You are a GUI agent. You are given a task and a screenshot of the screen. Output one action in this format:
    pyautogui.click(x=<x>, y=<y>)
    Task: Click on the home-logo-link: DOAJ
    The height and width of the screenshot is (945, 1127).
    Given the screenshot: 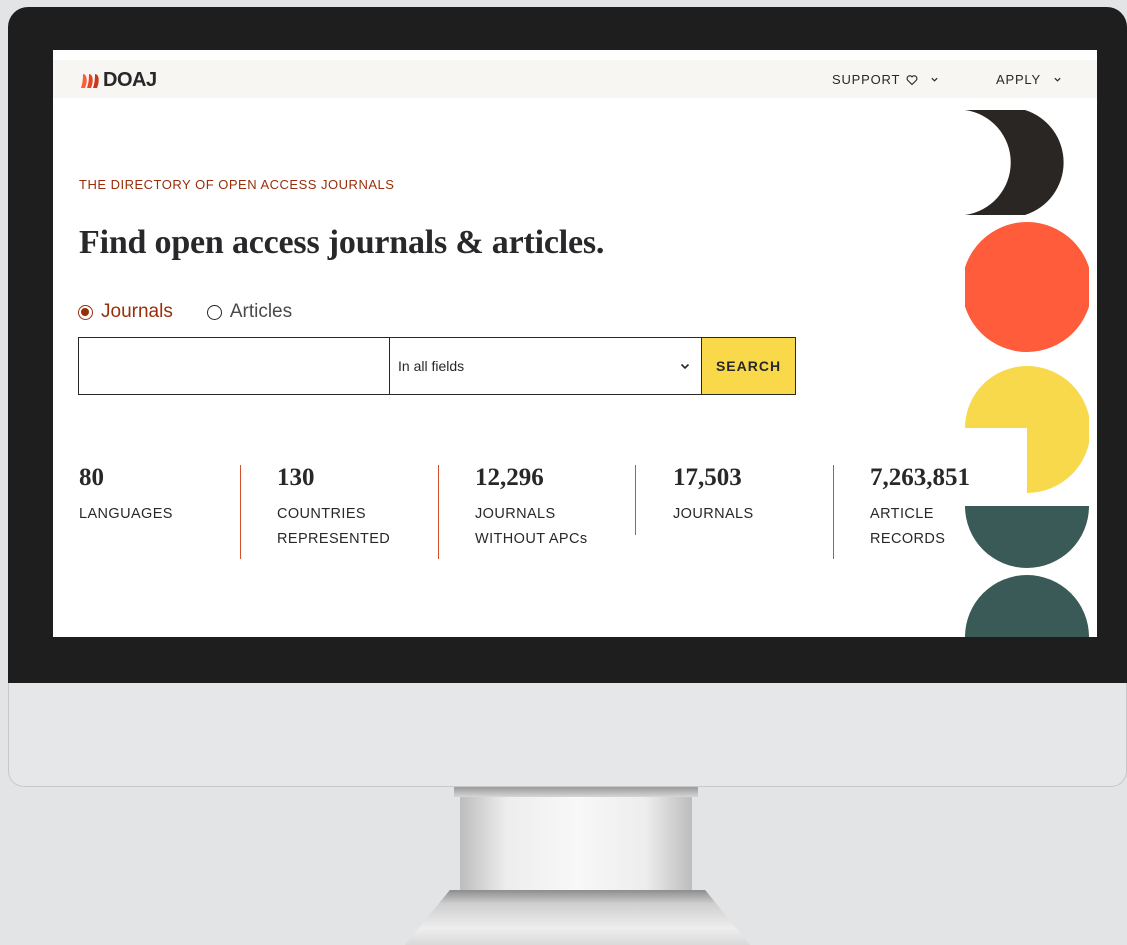 What is the action you would take?
    pyautogui.click(x=118, y=80)
    